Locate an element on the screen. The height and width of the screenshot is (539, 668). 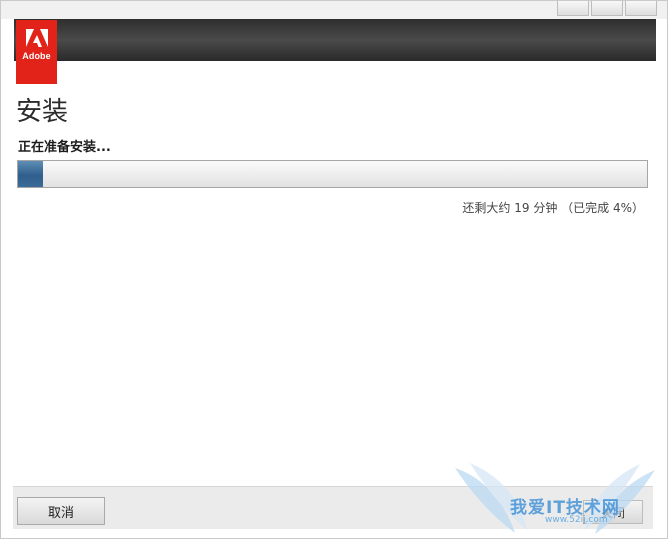
adobe-a-icon is located at coordinates (36, 38).